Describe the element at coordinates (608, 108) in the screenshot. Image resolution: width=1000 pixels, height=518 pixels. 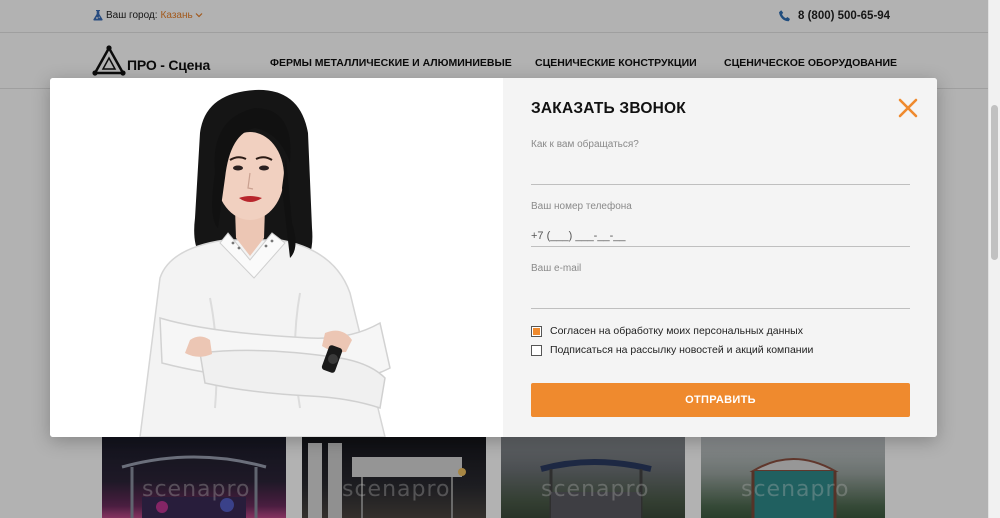
I see `modal-title: ЗАКАЗАТЬ ЗВОНОК` at that location.